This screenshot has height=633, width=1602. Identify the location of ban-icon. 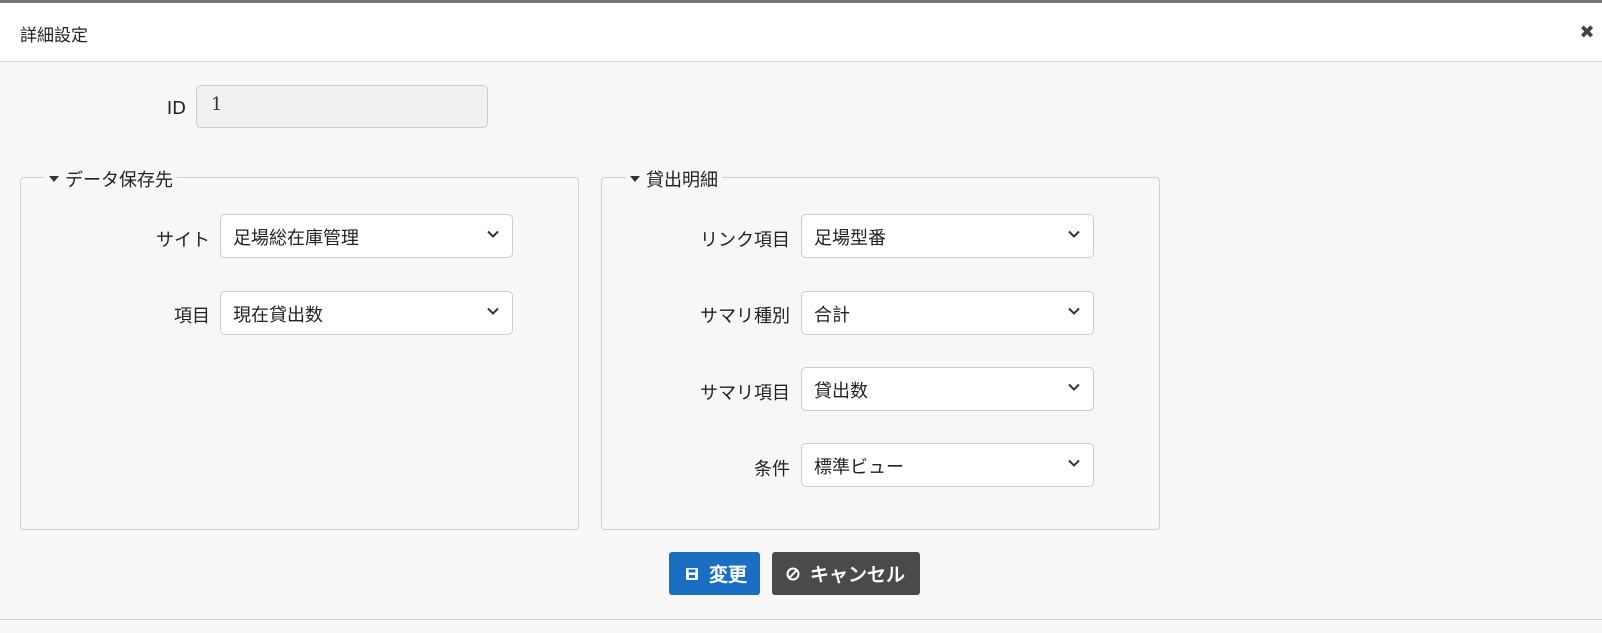
(793, 573).